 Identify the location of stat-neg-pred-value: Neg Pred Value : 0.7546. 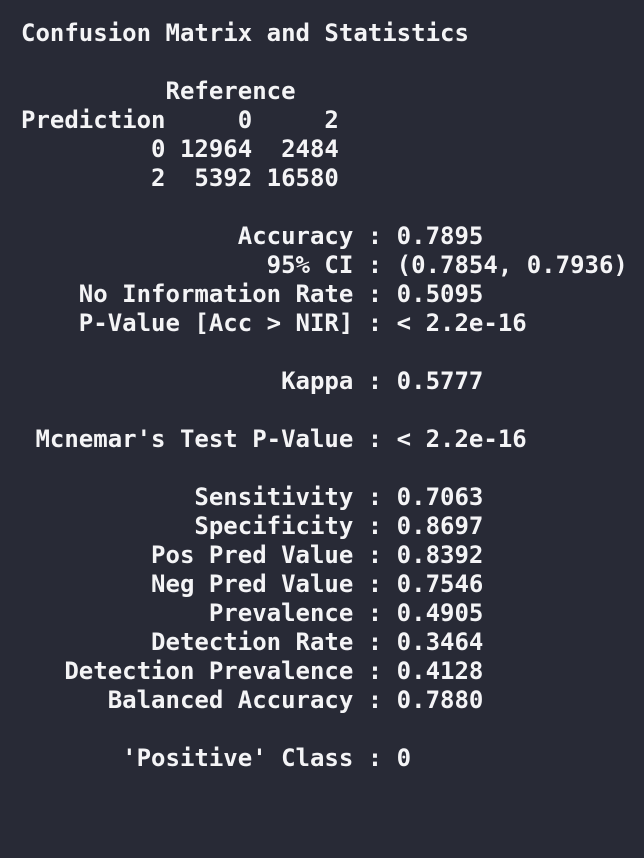
(252, 584).